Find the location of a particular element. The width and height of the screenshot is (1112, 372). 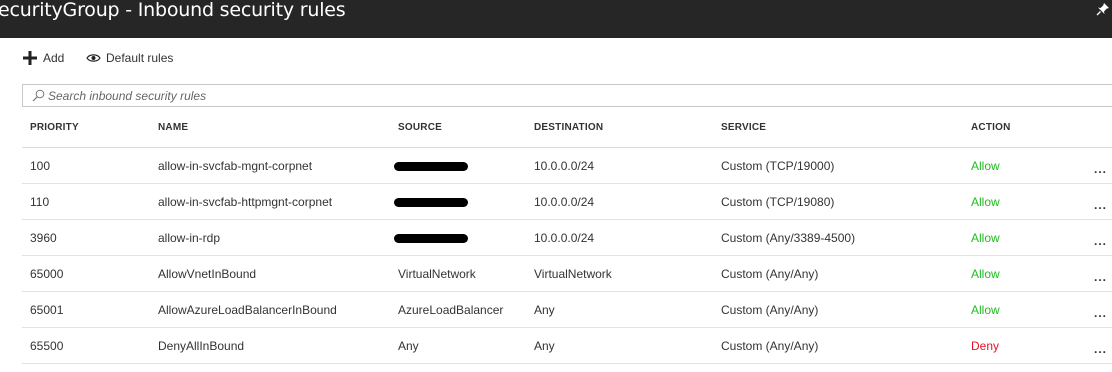

source-cell: VirtualNetwork is located at coordinates (437, 274).